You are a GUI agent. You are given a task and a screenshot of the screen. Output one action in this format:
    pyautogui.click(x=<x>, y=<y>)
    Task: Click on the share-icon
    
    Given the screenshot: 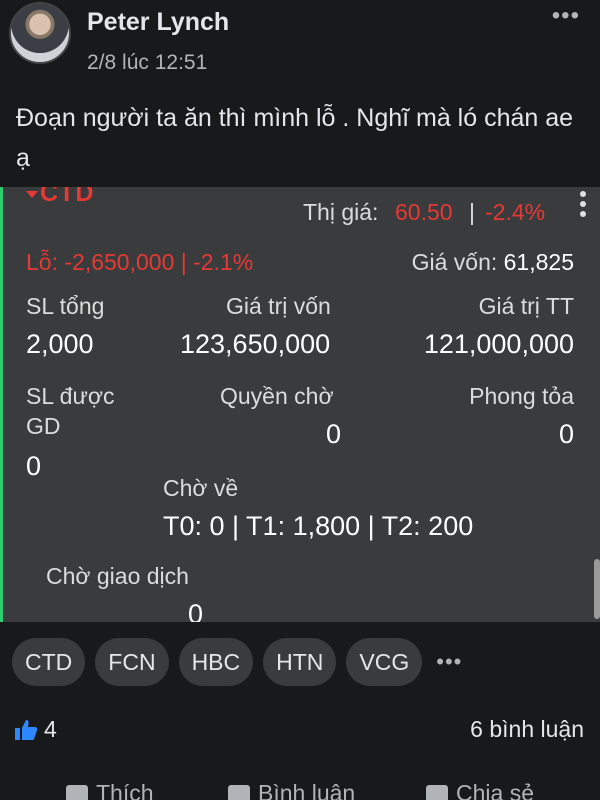 What is the action you would take?
    pyautogui.click(x=437, y=792)
    